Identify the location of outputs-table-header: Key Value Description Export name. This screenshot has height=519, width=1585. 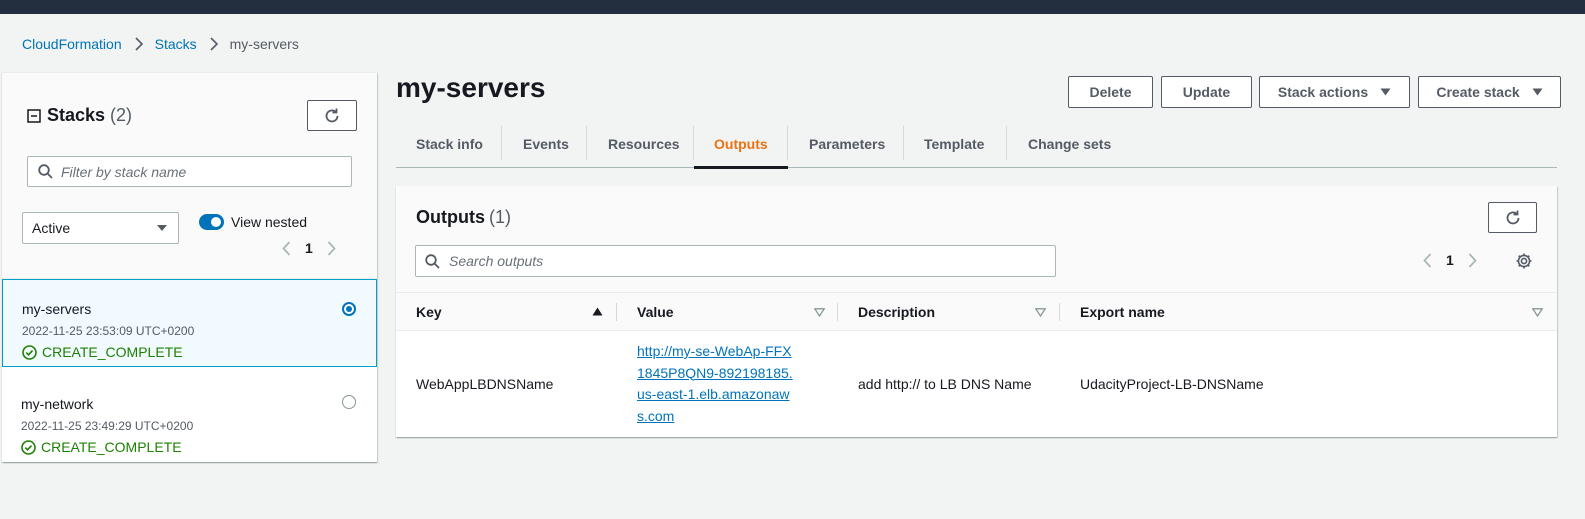
(976, 312).